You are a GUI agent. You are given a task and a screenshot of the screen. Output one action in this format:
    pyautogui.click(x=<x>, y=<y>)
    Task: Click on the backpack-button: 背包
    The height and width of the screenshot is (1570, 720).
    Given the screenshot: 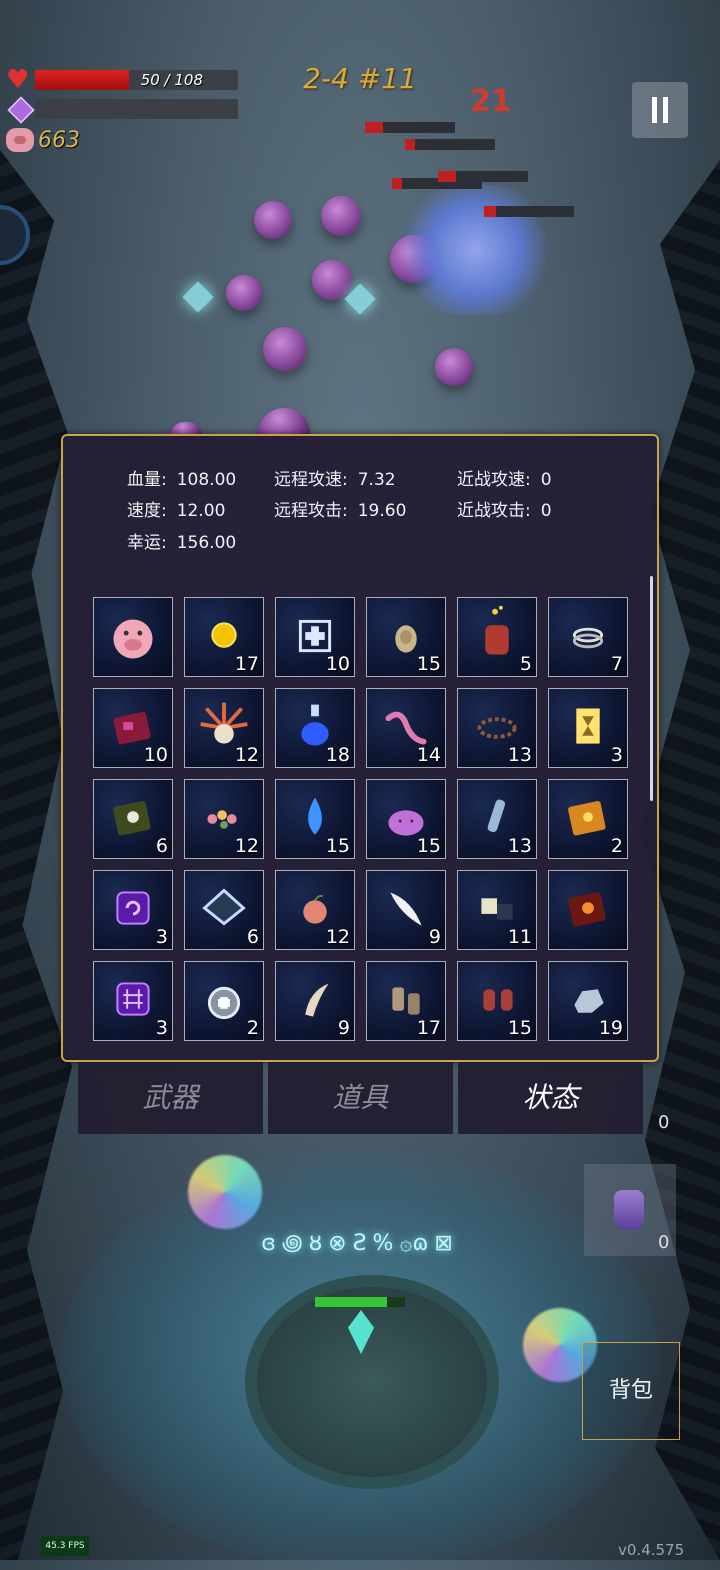 What is the action you would take?
    pyautogui.click(x=631, y=1391)
    